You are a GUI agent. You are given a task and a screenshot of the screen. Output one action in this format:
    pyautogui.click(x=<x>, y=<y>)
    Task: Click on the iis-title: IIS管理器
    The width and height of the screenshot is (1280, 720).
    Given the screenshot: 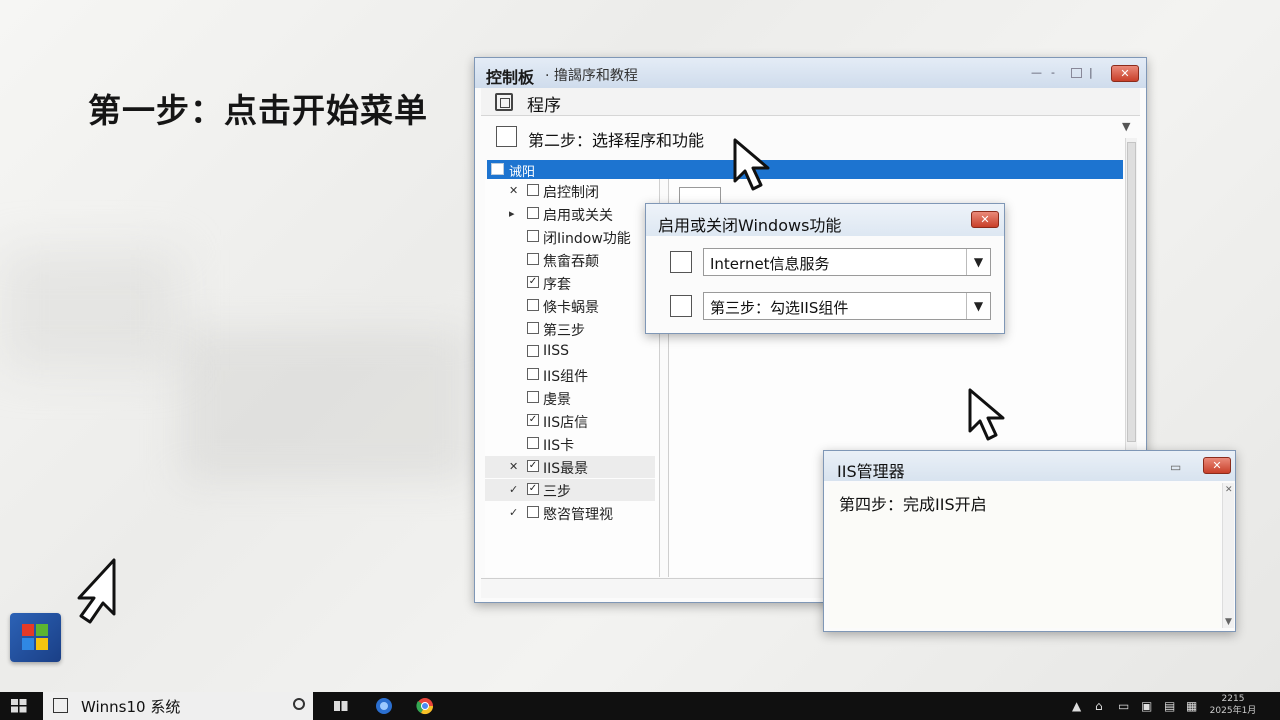 What is the action you would take?
    pyautogui.click(x=871, y=471)
    